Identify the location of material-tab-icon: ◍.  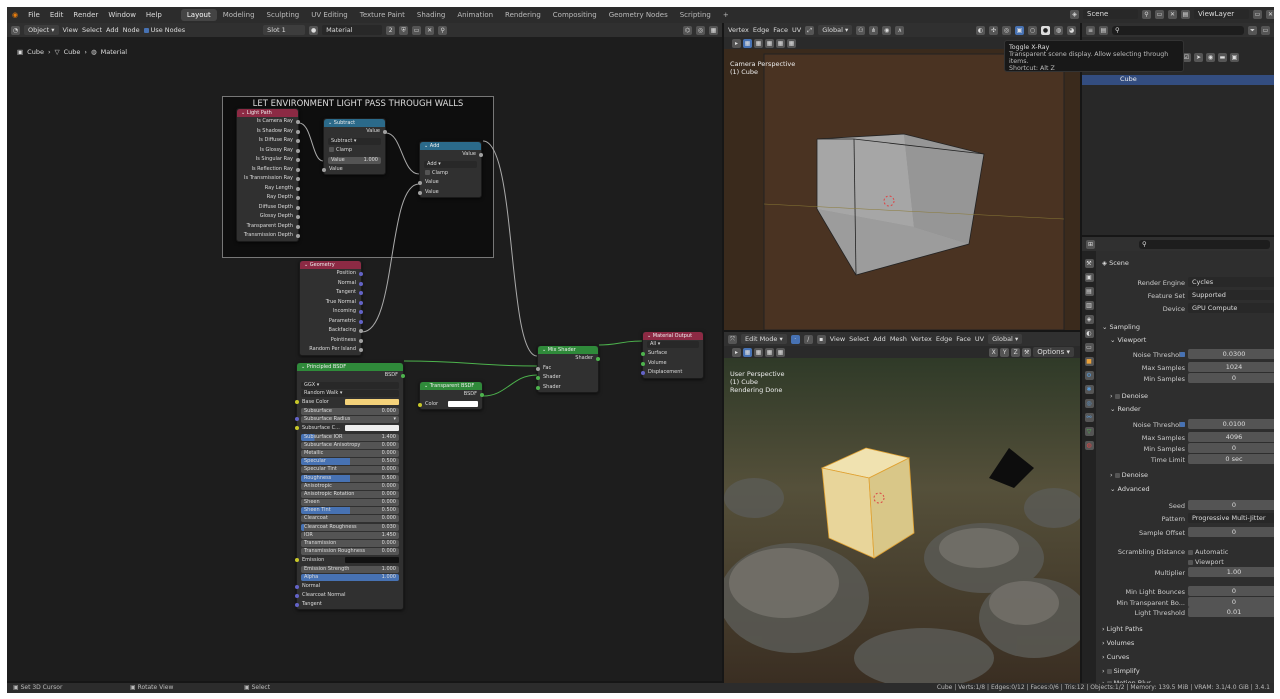
(1089, 445).